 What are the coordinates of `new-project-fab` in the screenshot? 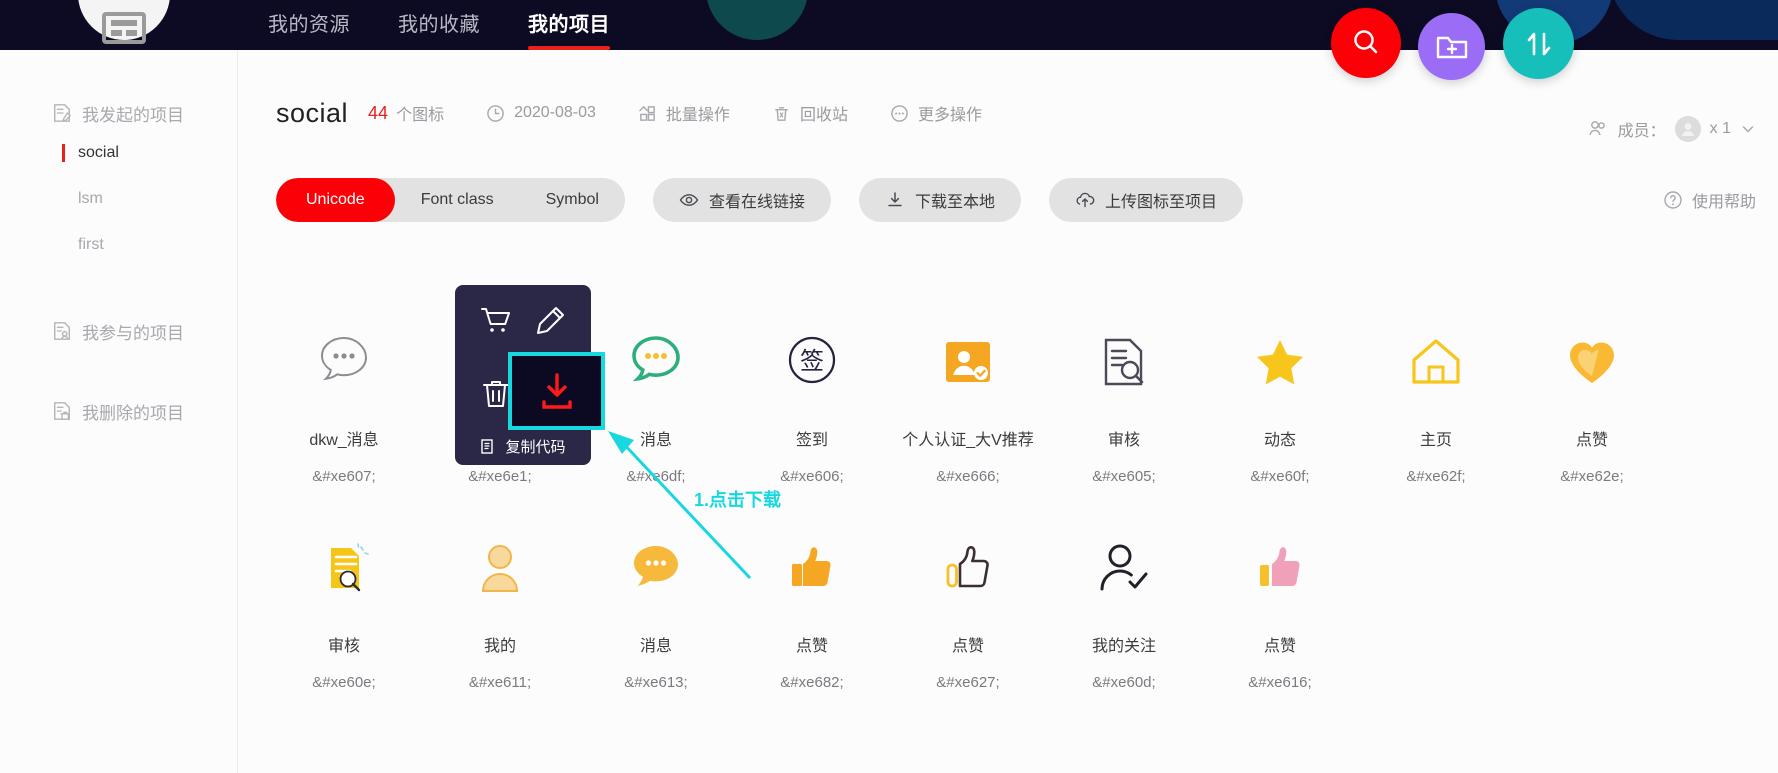 It's located at (1451, 46).